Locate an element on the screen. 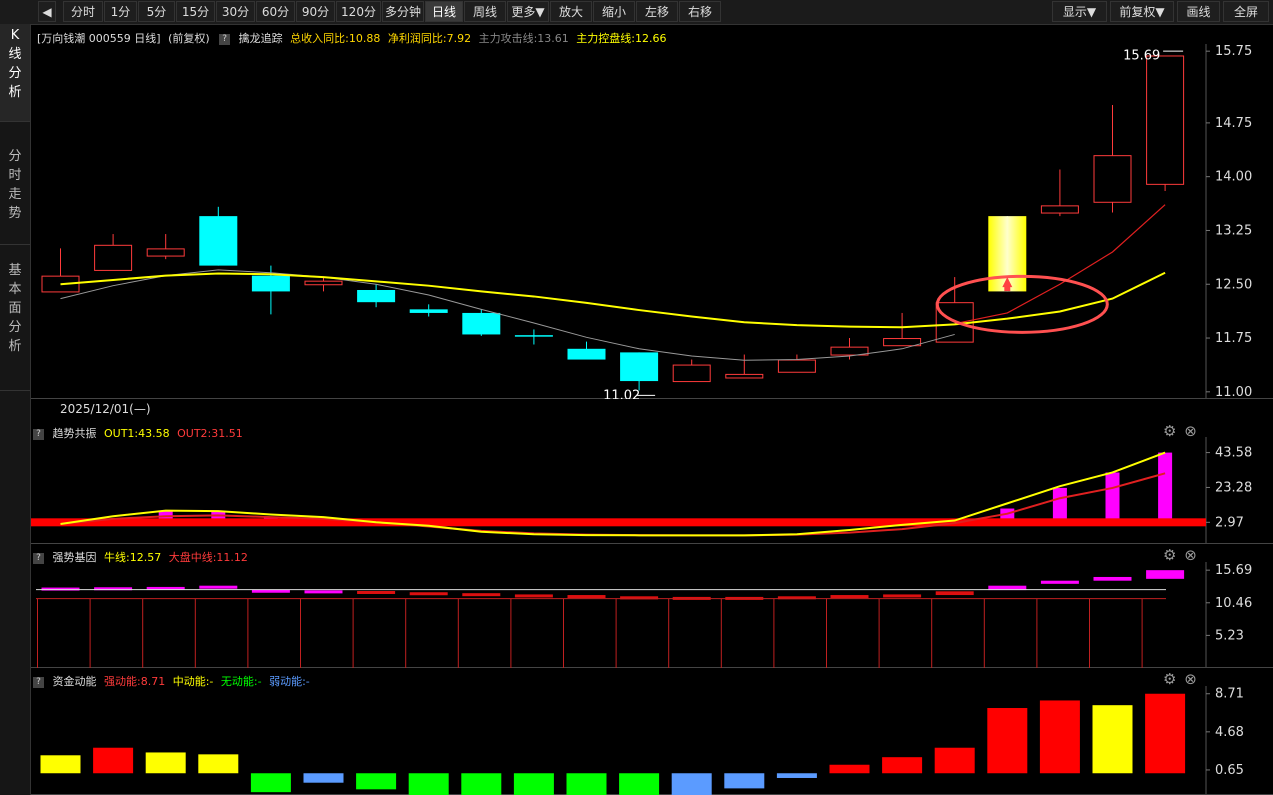 The width and height of the screenshot is (1273, 795). y-tick-label: 12.50 is located at coordinates (1233, 284).